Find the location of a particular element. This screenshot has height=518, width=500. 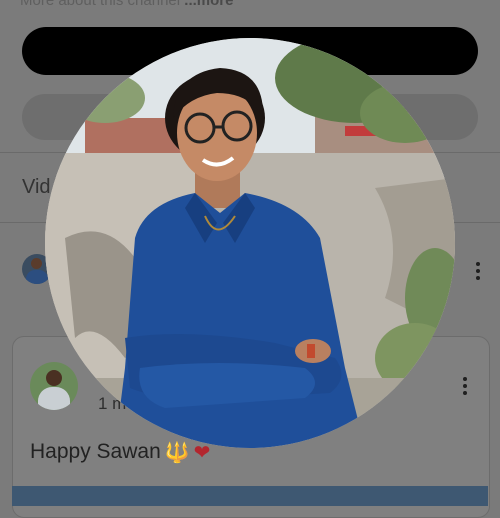

post-author-avatar is located at coordinates (54, 386).